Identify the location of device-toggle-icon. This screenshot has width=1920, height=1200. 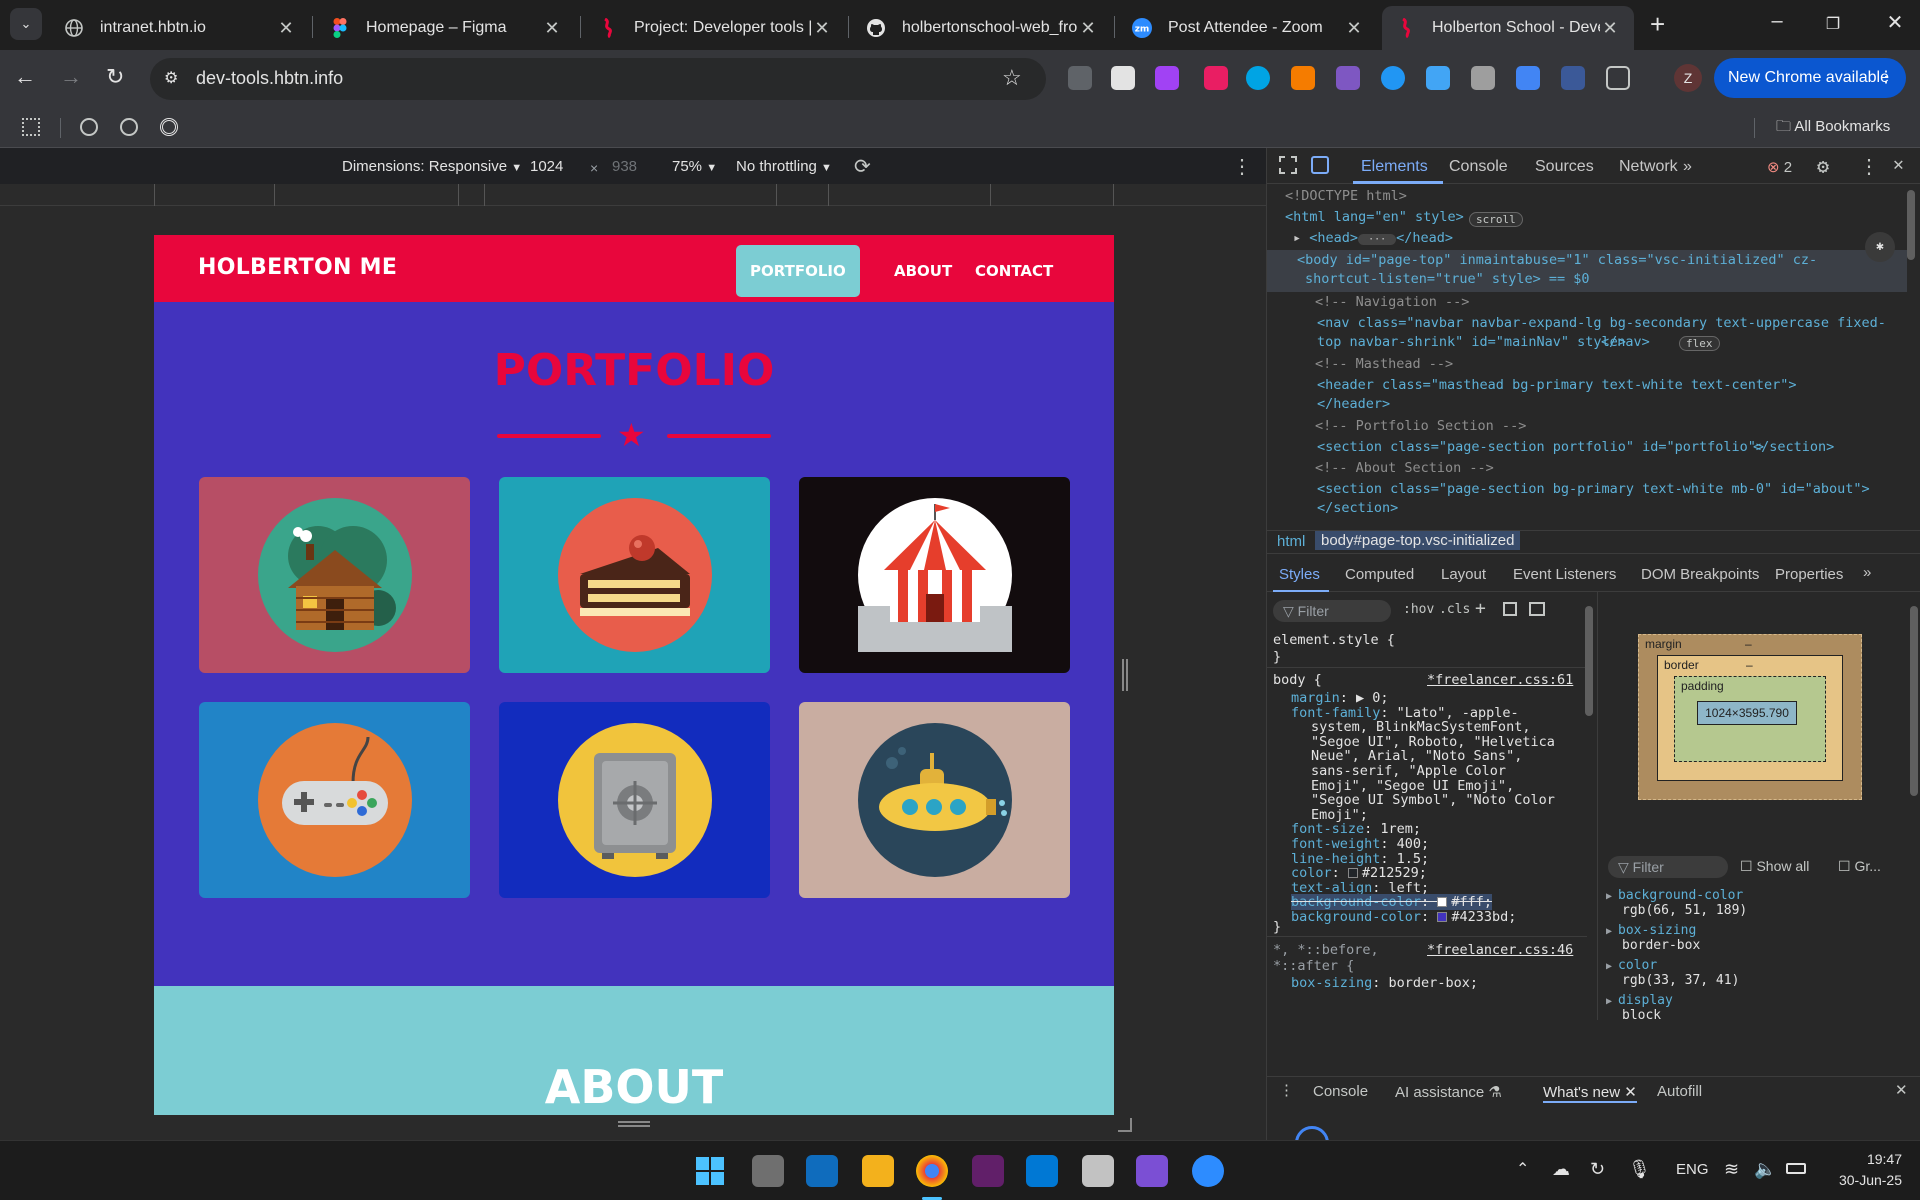
(1320, 165).